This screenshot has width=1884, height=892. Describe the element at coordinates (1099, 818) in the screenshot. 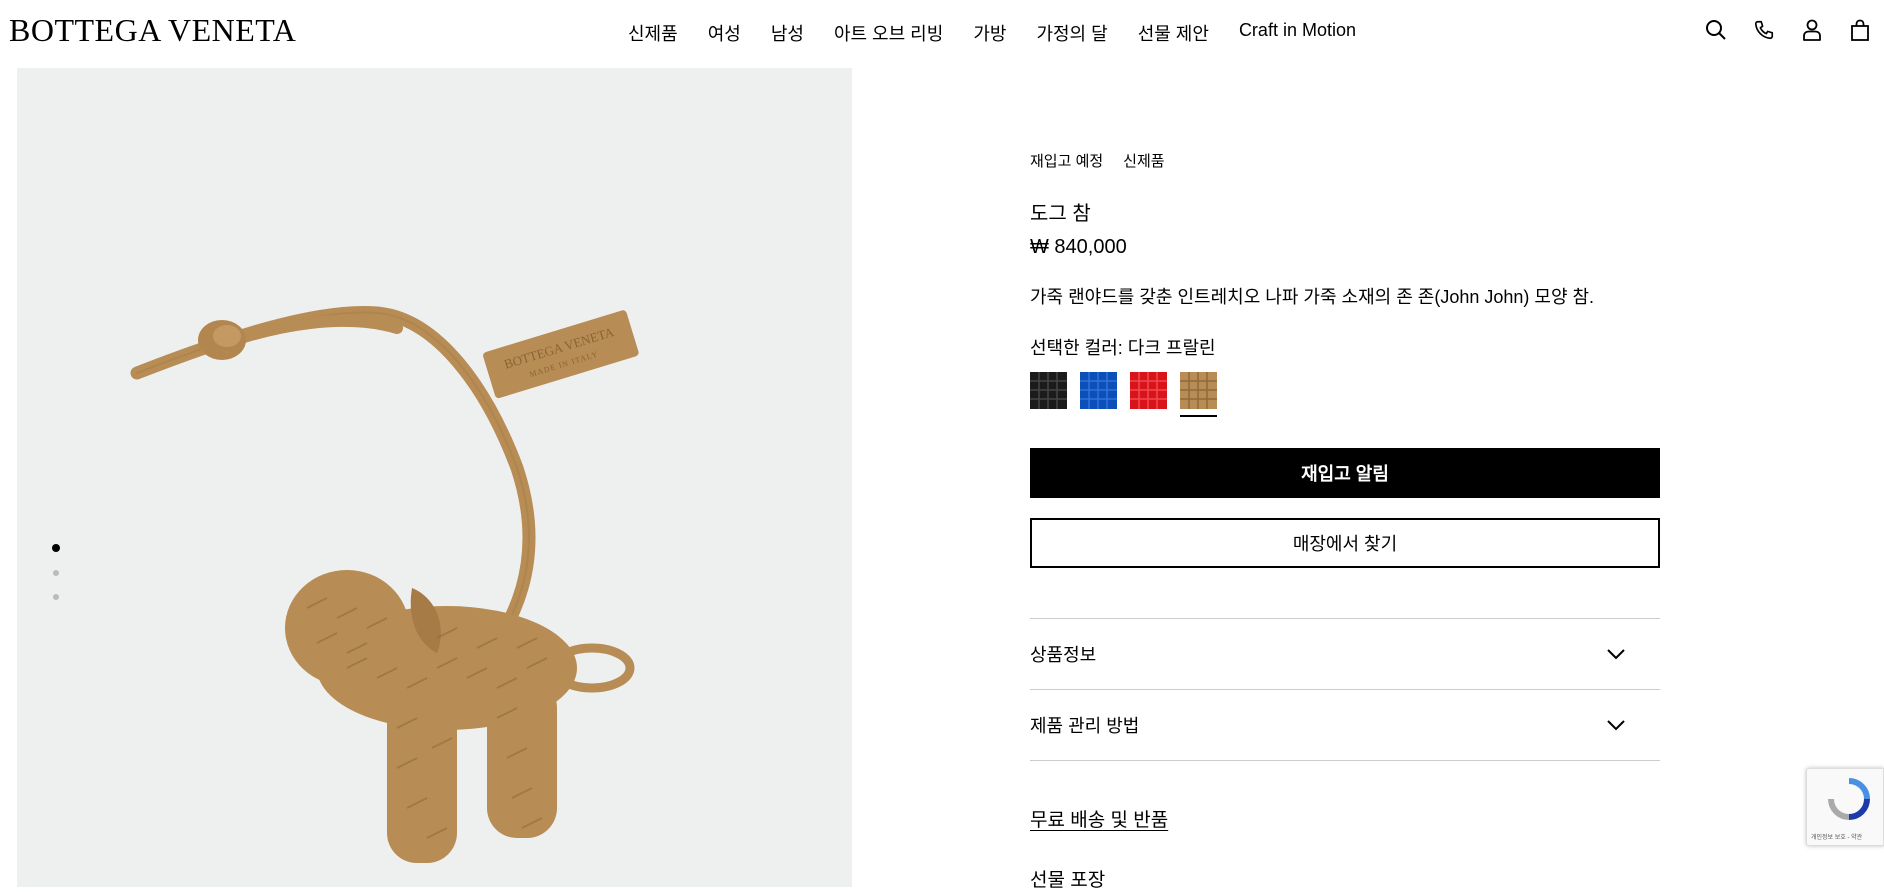

I see `free-shipping-link: 무료 배송 및 반품` at that location.